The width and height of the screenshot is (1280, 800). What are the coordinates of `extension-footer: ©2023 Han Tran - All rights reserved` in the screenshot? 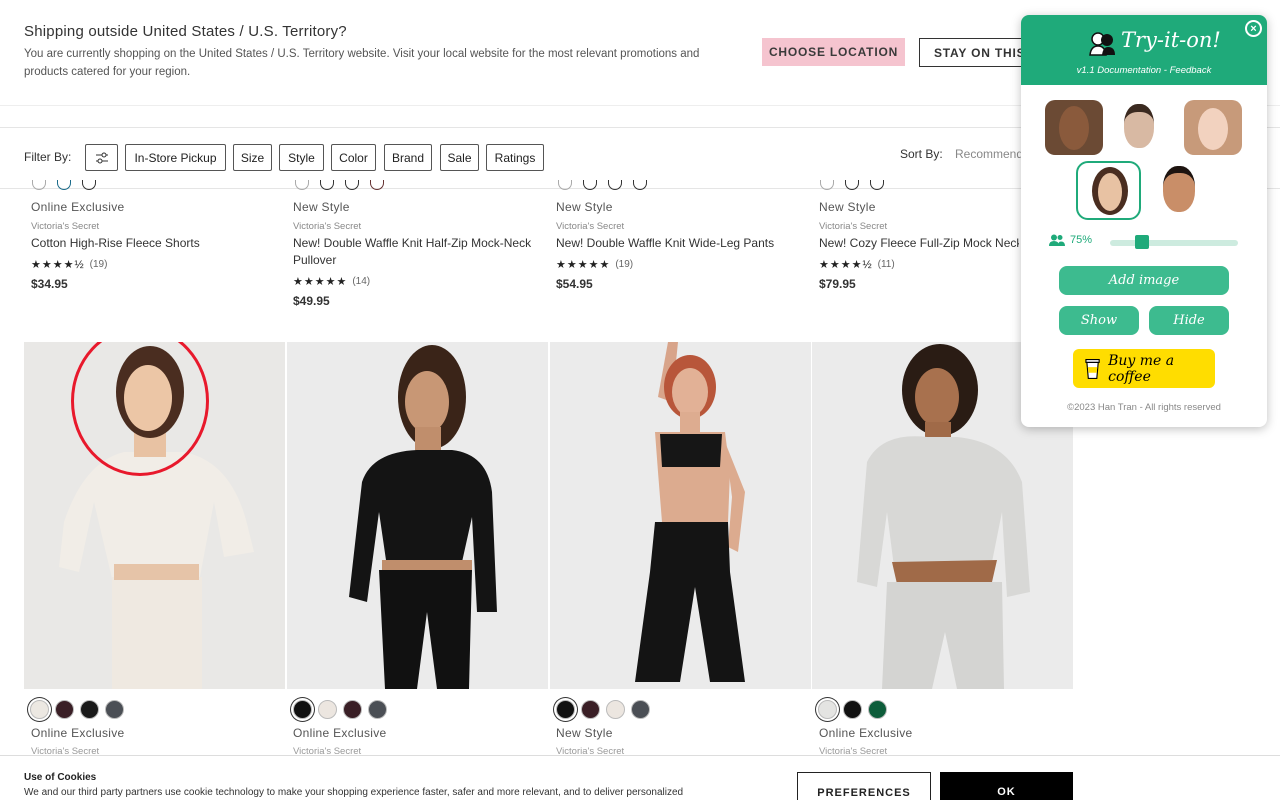 It's located at (1144, 407).